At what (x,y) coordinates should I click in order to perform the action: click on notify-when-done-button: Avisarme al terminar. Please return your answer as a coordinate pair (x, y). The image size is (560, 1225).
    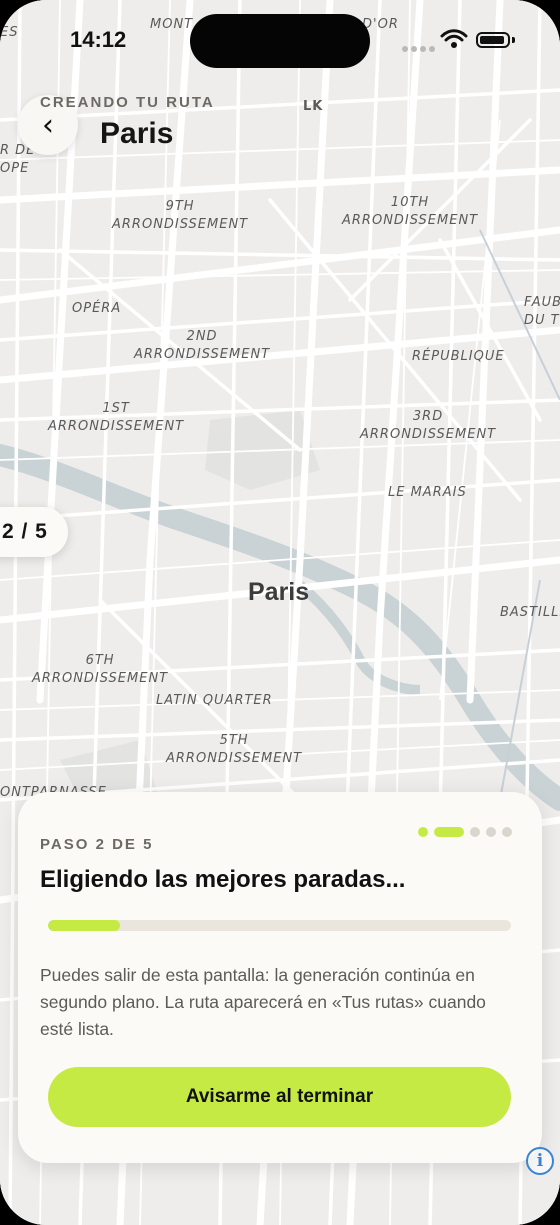
    Looking at the image, I should click on (279, 1097).